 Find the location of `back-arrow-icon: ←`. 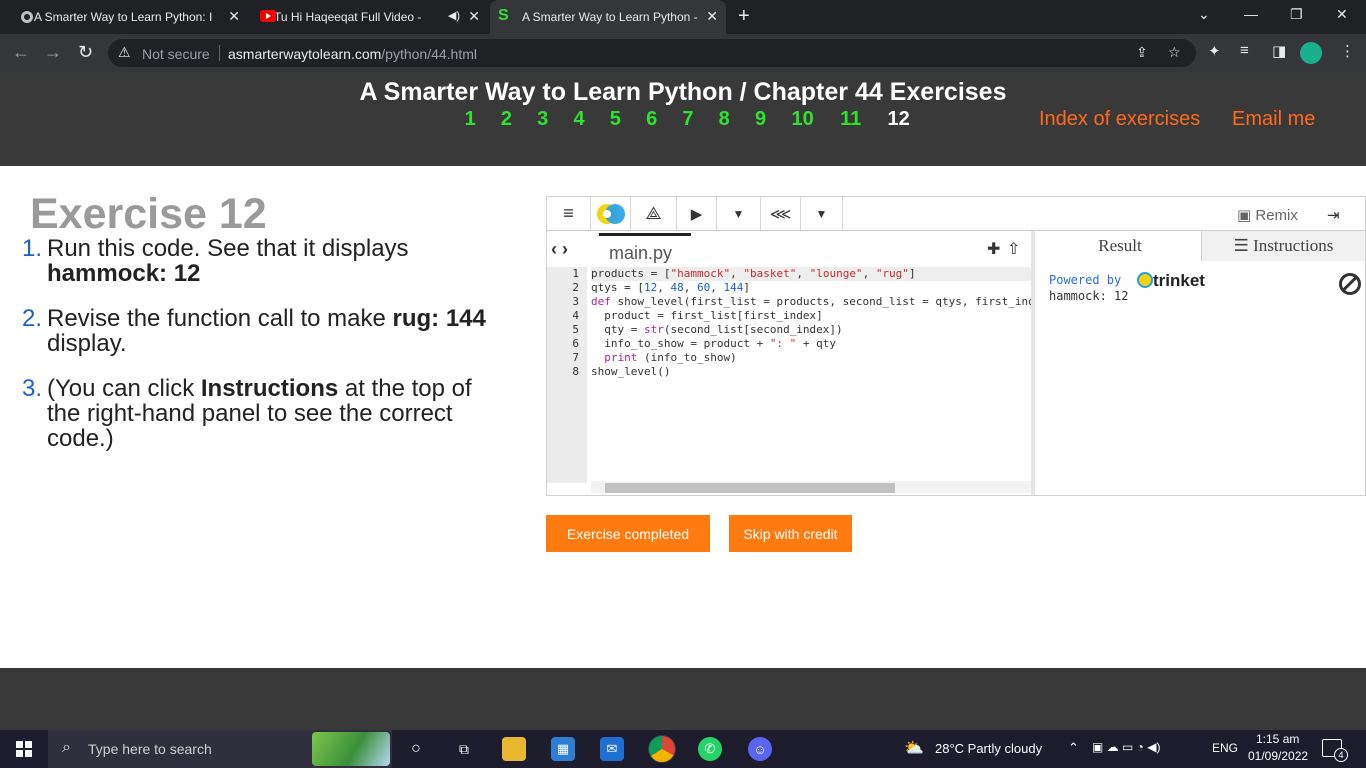

back-arrow-icon: ← is located at coordinates (21, 52).